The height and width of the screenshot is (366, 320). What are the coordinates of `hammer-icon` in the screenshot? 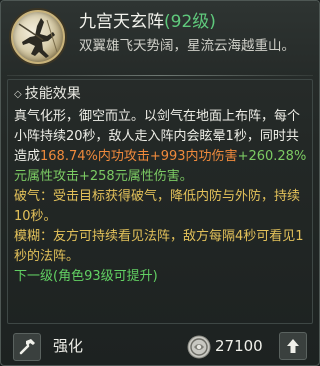 It's located at (27, 347).